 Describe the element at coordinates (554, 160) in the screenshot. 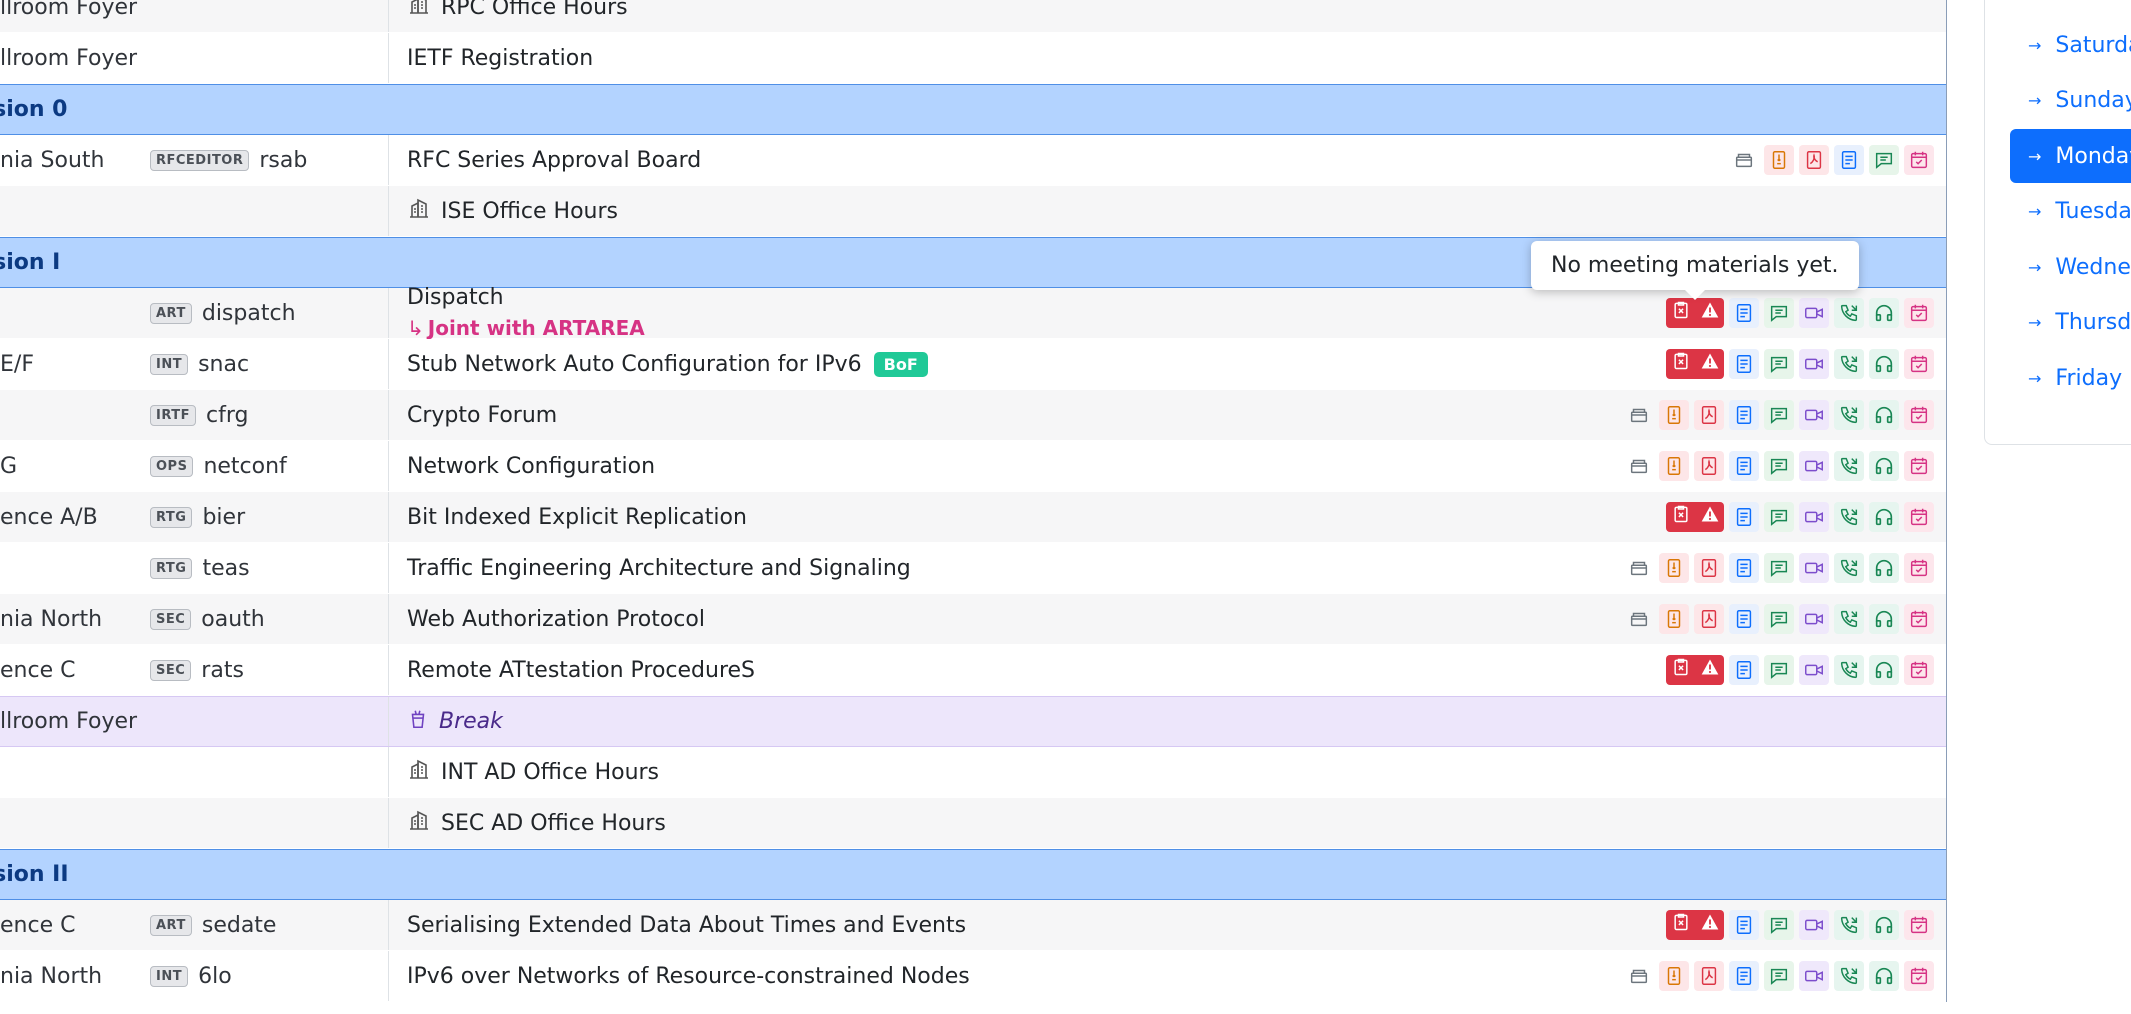

I see `session-title: RFC Series Approval Board` at that location.